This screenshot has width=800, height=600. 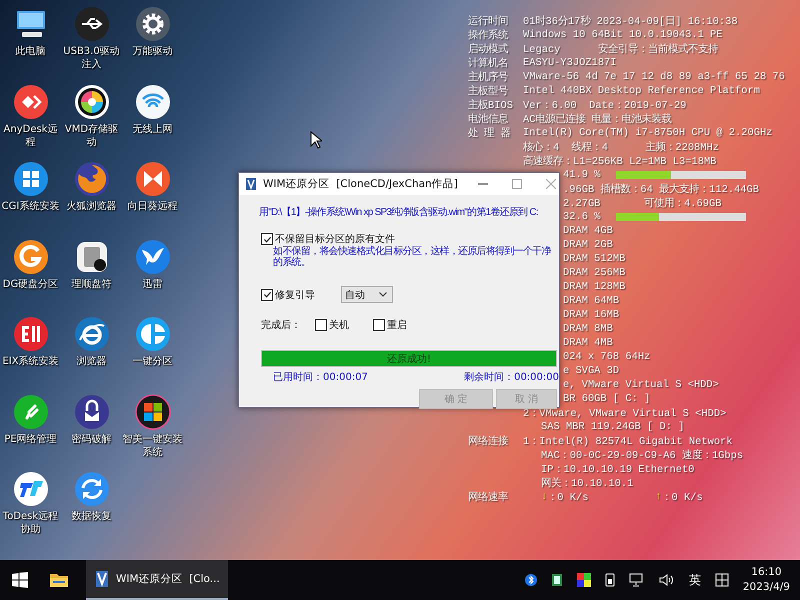 I want to click on envelope-icon, so click(x=92, y=412).